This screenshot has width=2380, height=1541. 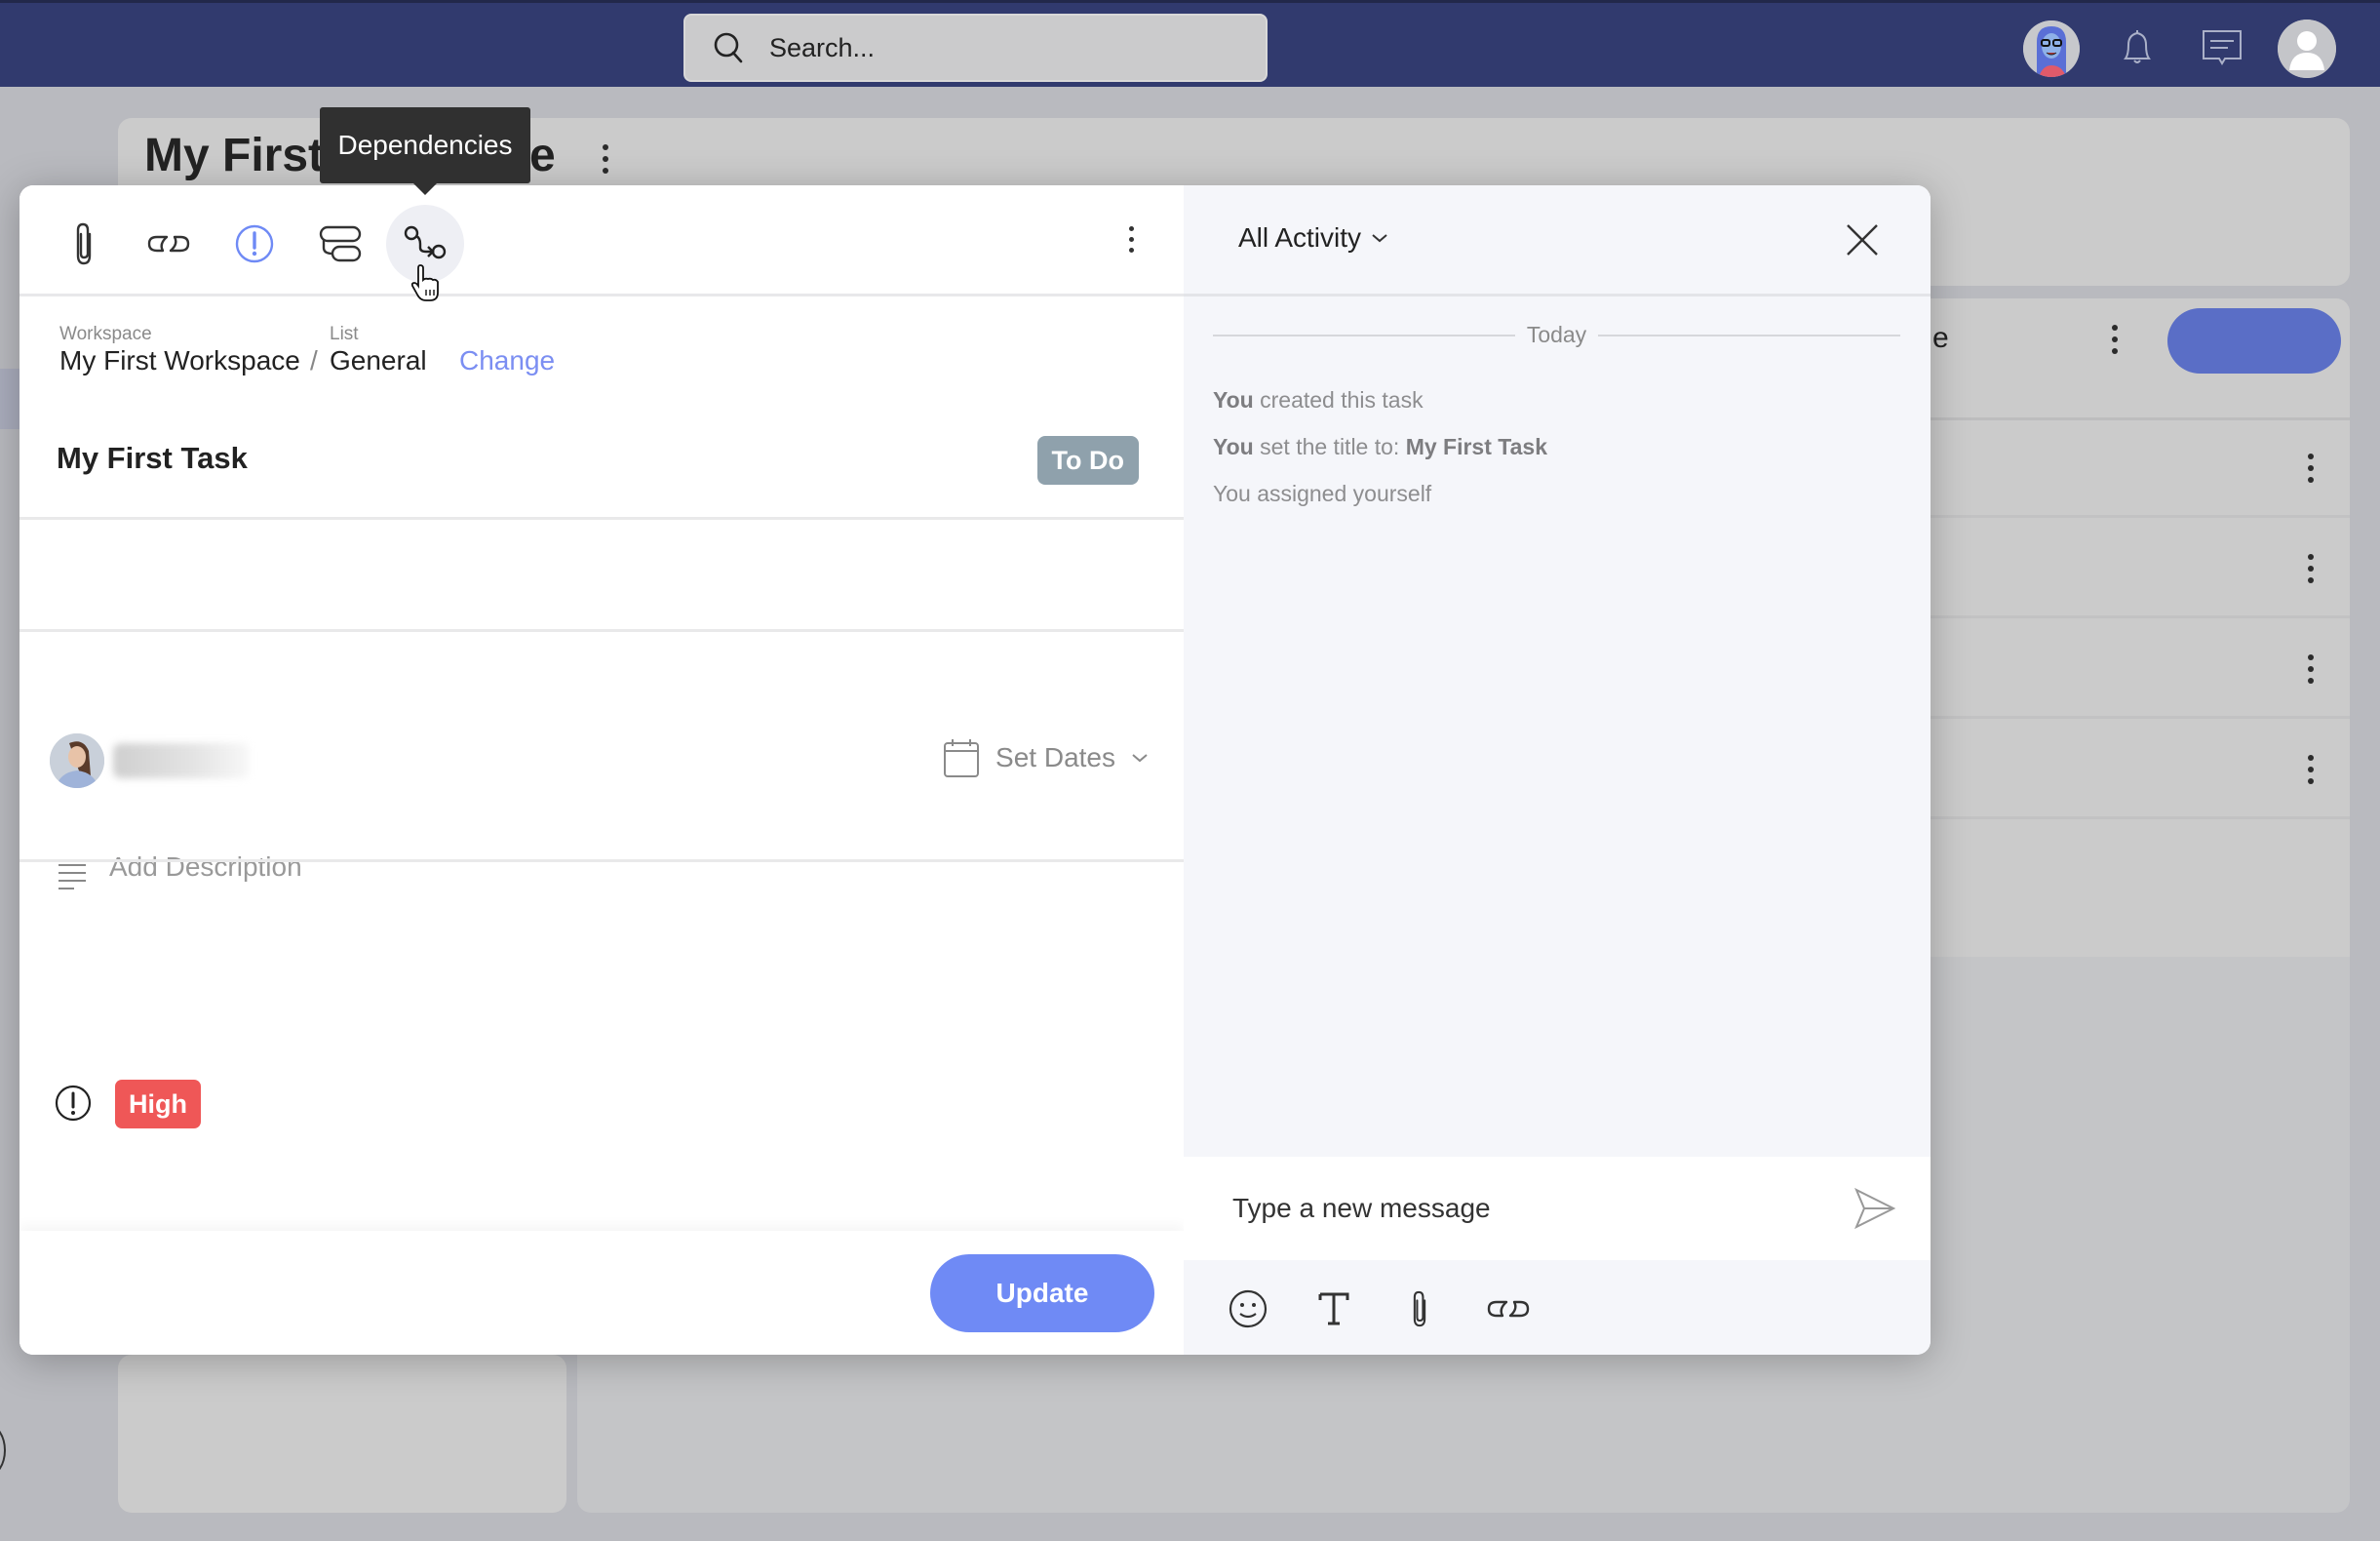 What do you see at coordinates (72, 876) in the screenshot?
I see `description-lines-icon` at bounding box center [72, 876].